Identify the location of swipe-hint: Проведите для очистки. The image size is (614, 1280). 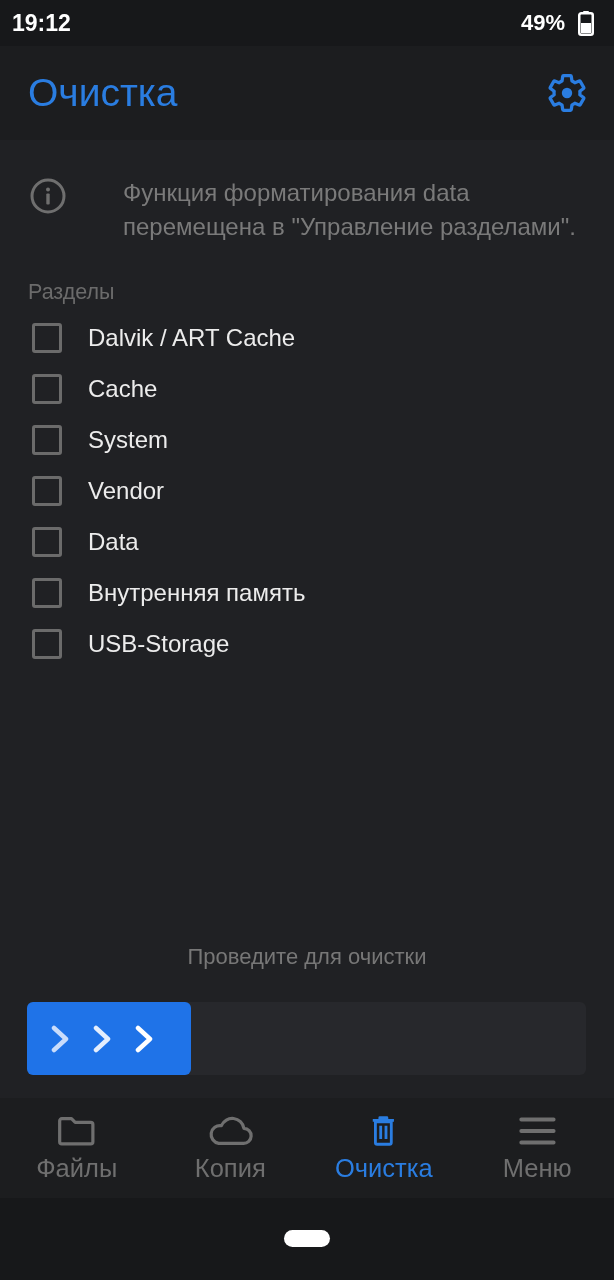
(307, 957).